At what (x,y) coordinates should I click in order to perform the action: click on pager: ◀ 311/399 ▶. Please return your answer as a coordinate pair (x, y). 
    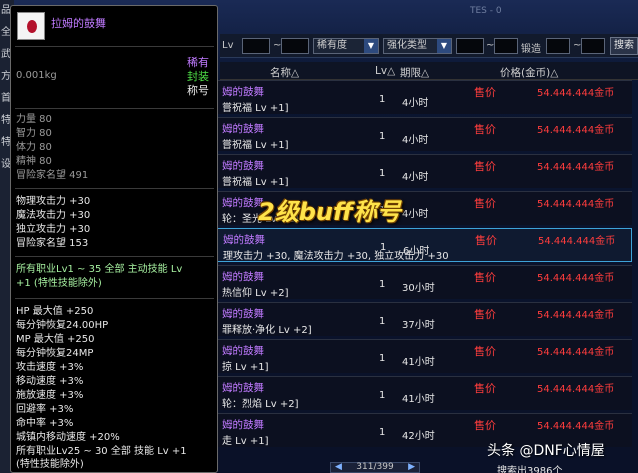
    Looking at the image, I should click on (375, 467).